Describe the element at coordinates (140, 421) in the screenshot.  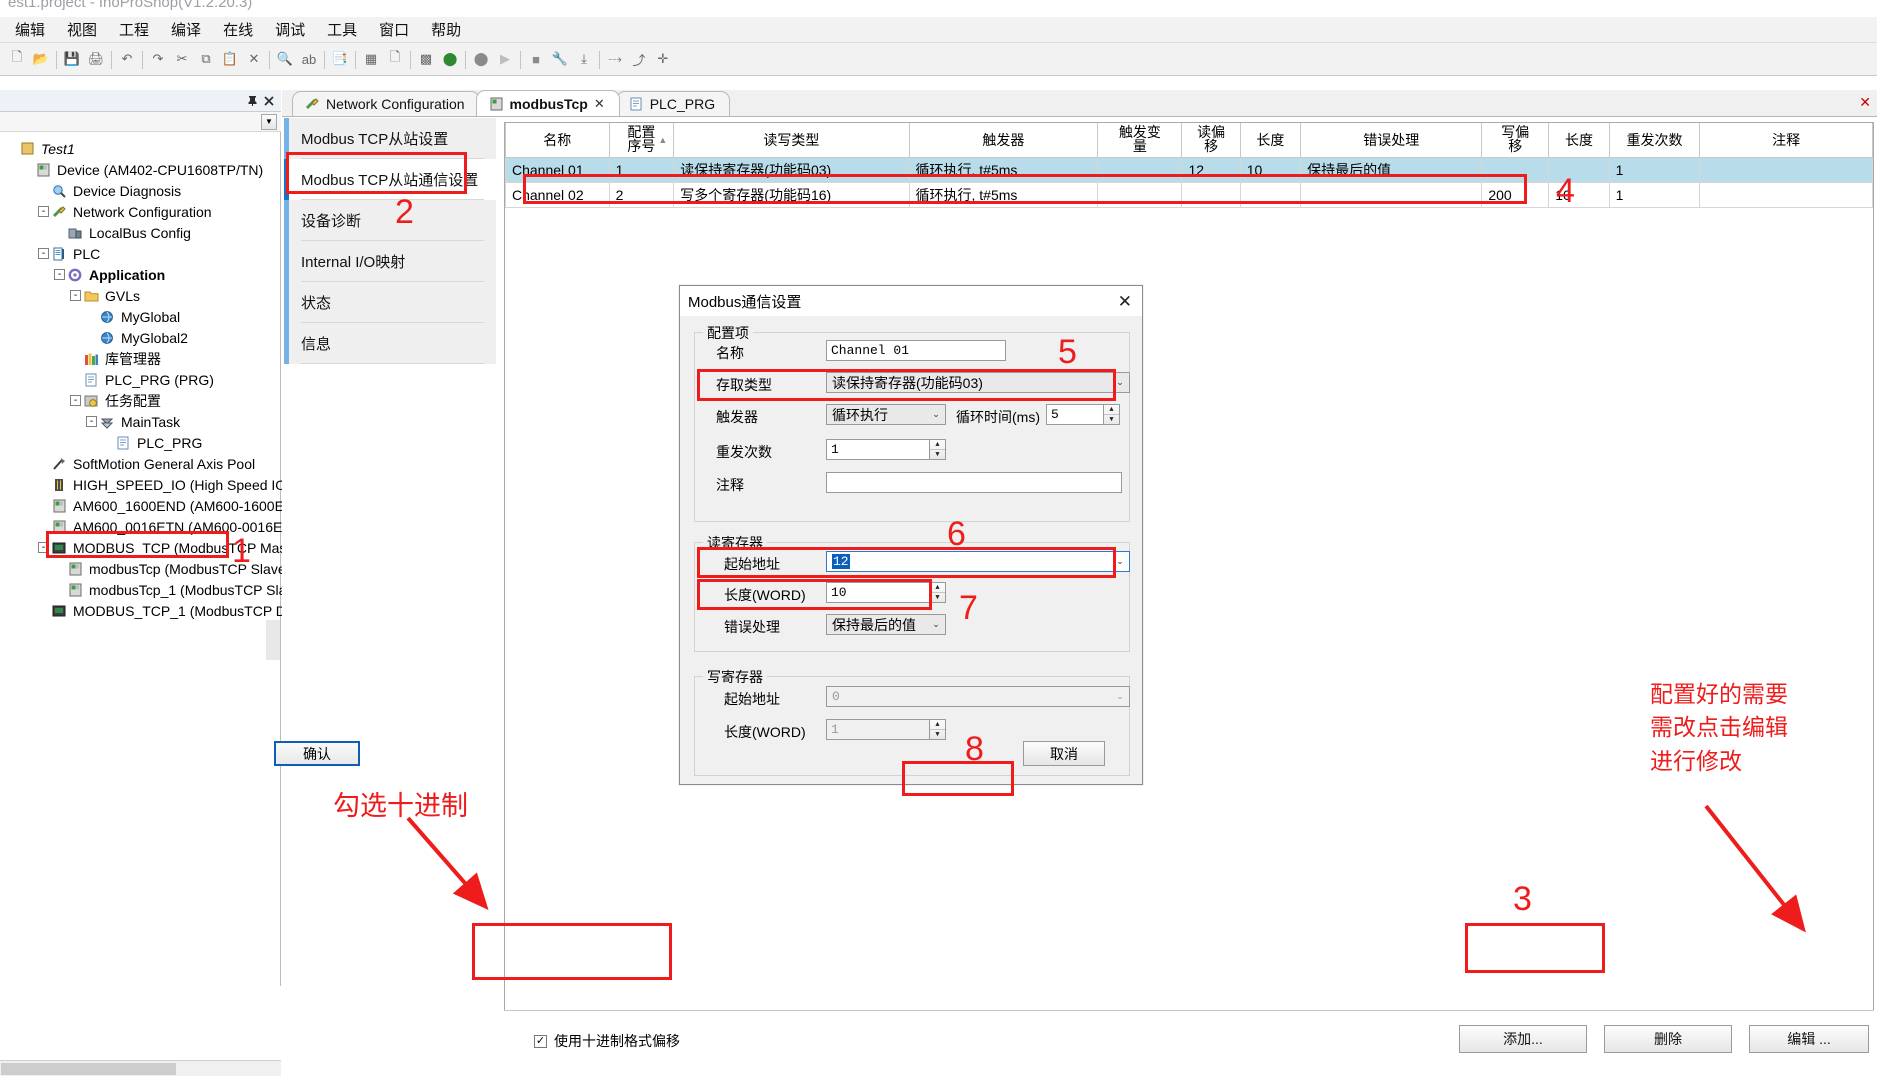
I see `tree-node: - MainTask` at that location.